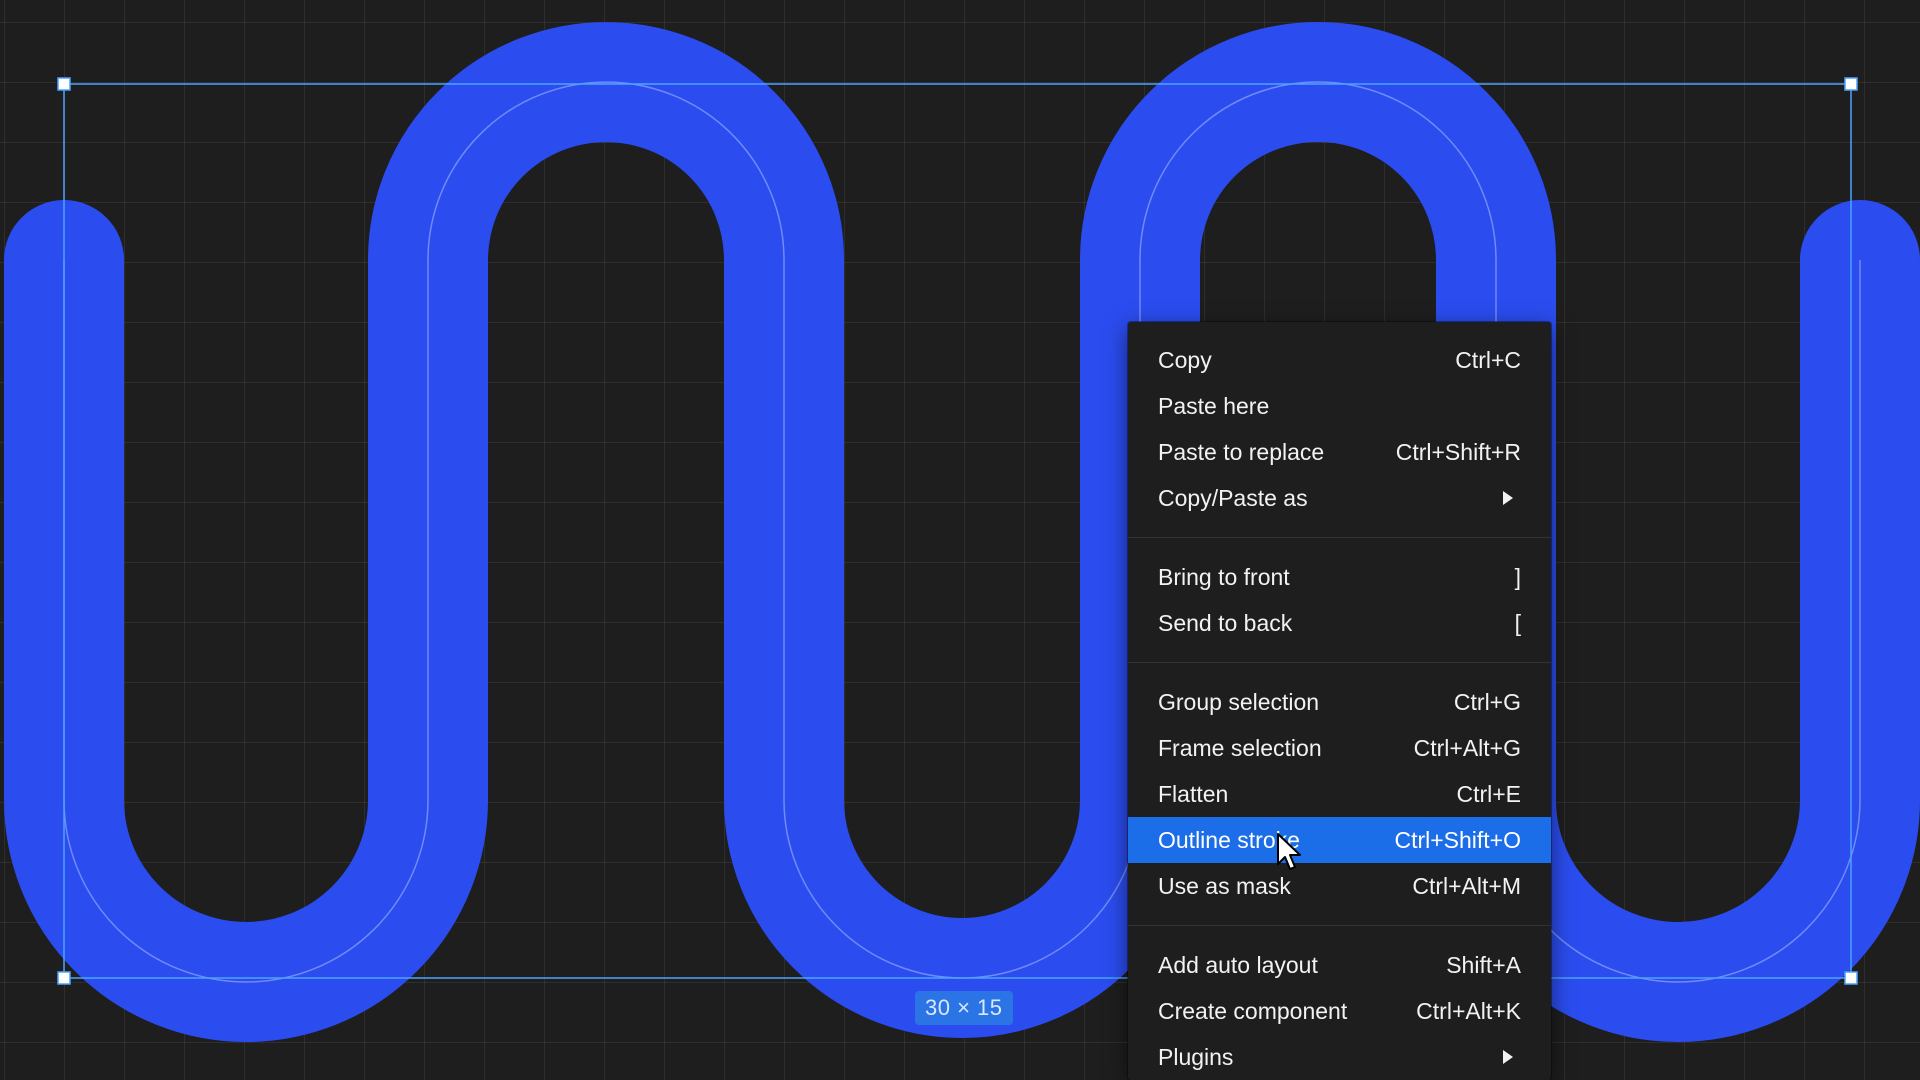  What do you see at coordinates (1467, 747) in the screenshot?
I see `menu-item-shortcut: Ctrl+Alt+G` at bounding box center [1467, 747].